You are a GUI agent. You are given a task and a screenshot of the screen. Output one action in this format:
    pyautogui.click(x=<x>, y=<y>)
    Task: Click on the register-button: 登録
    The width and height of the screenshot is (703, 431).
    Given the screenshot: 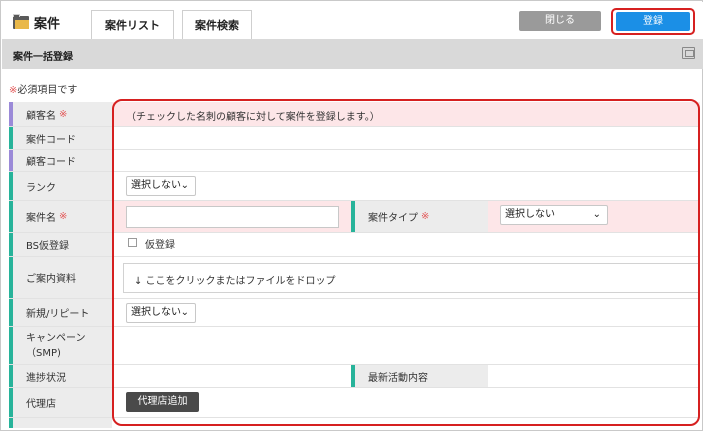 What is the action you would take?
    pyautogui.click(x=653, y=21)
    